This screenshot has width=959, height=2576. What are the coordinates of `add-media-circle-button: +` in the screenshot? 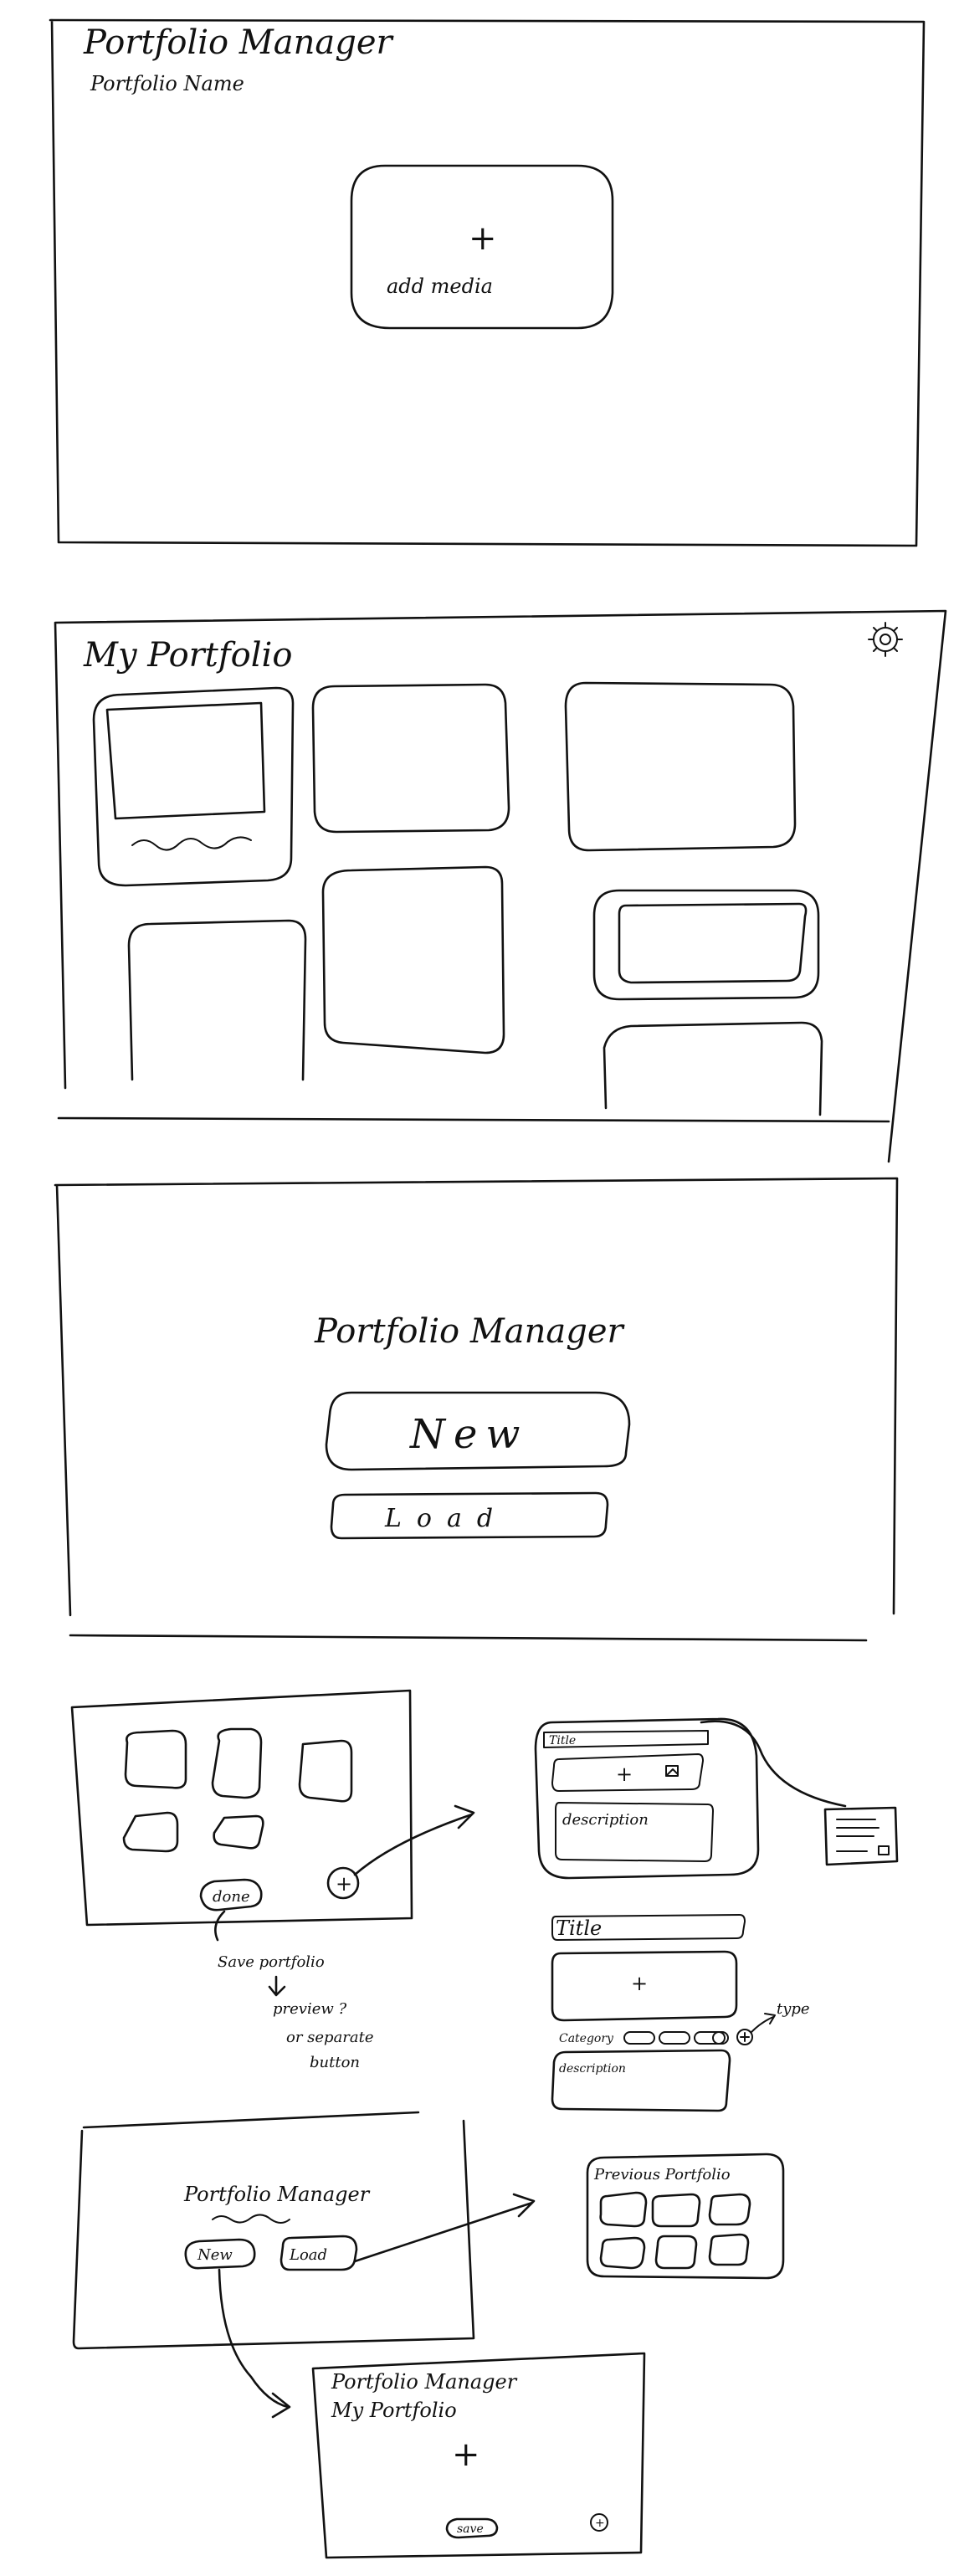 It's located at (343, 1883).